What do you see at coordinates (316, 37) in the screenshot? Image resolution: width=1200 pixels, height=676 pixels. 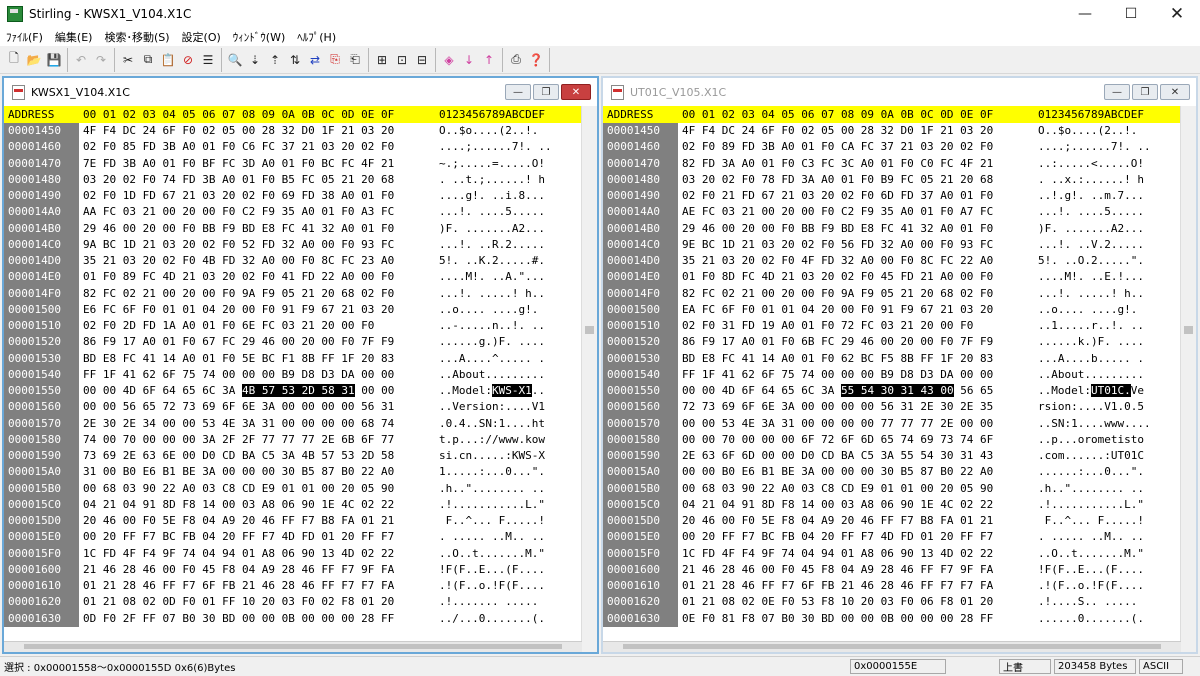 I see `menu-help: ﾍﾙﾌﾟ(H)` at bounding box center [316, 37].